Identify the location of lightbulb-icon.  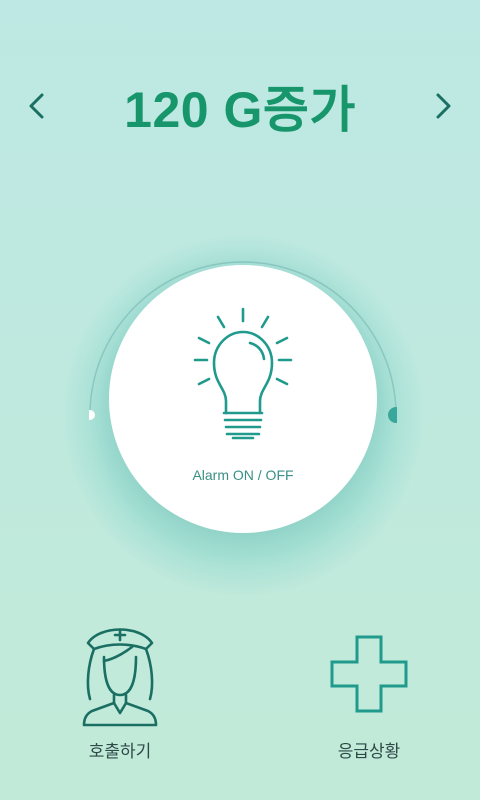
(243, 373).